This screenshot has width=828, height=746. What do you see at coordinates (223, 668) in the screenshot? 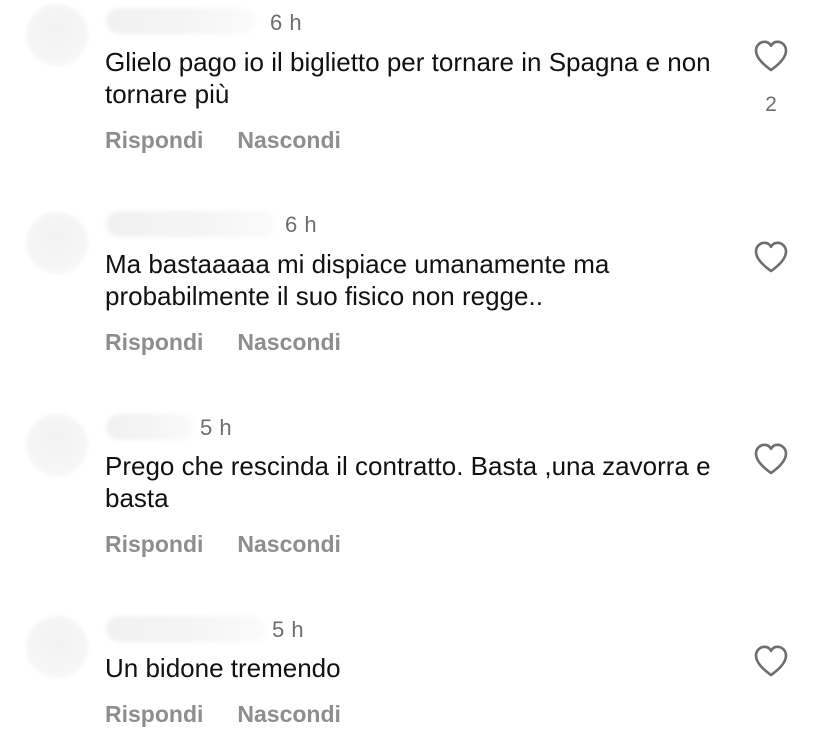
I see `comment-text: Un bidone tremendo` at bounding box center [223, 668].